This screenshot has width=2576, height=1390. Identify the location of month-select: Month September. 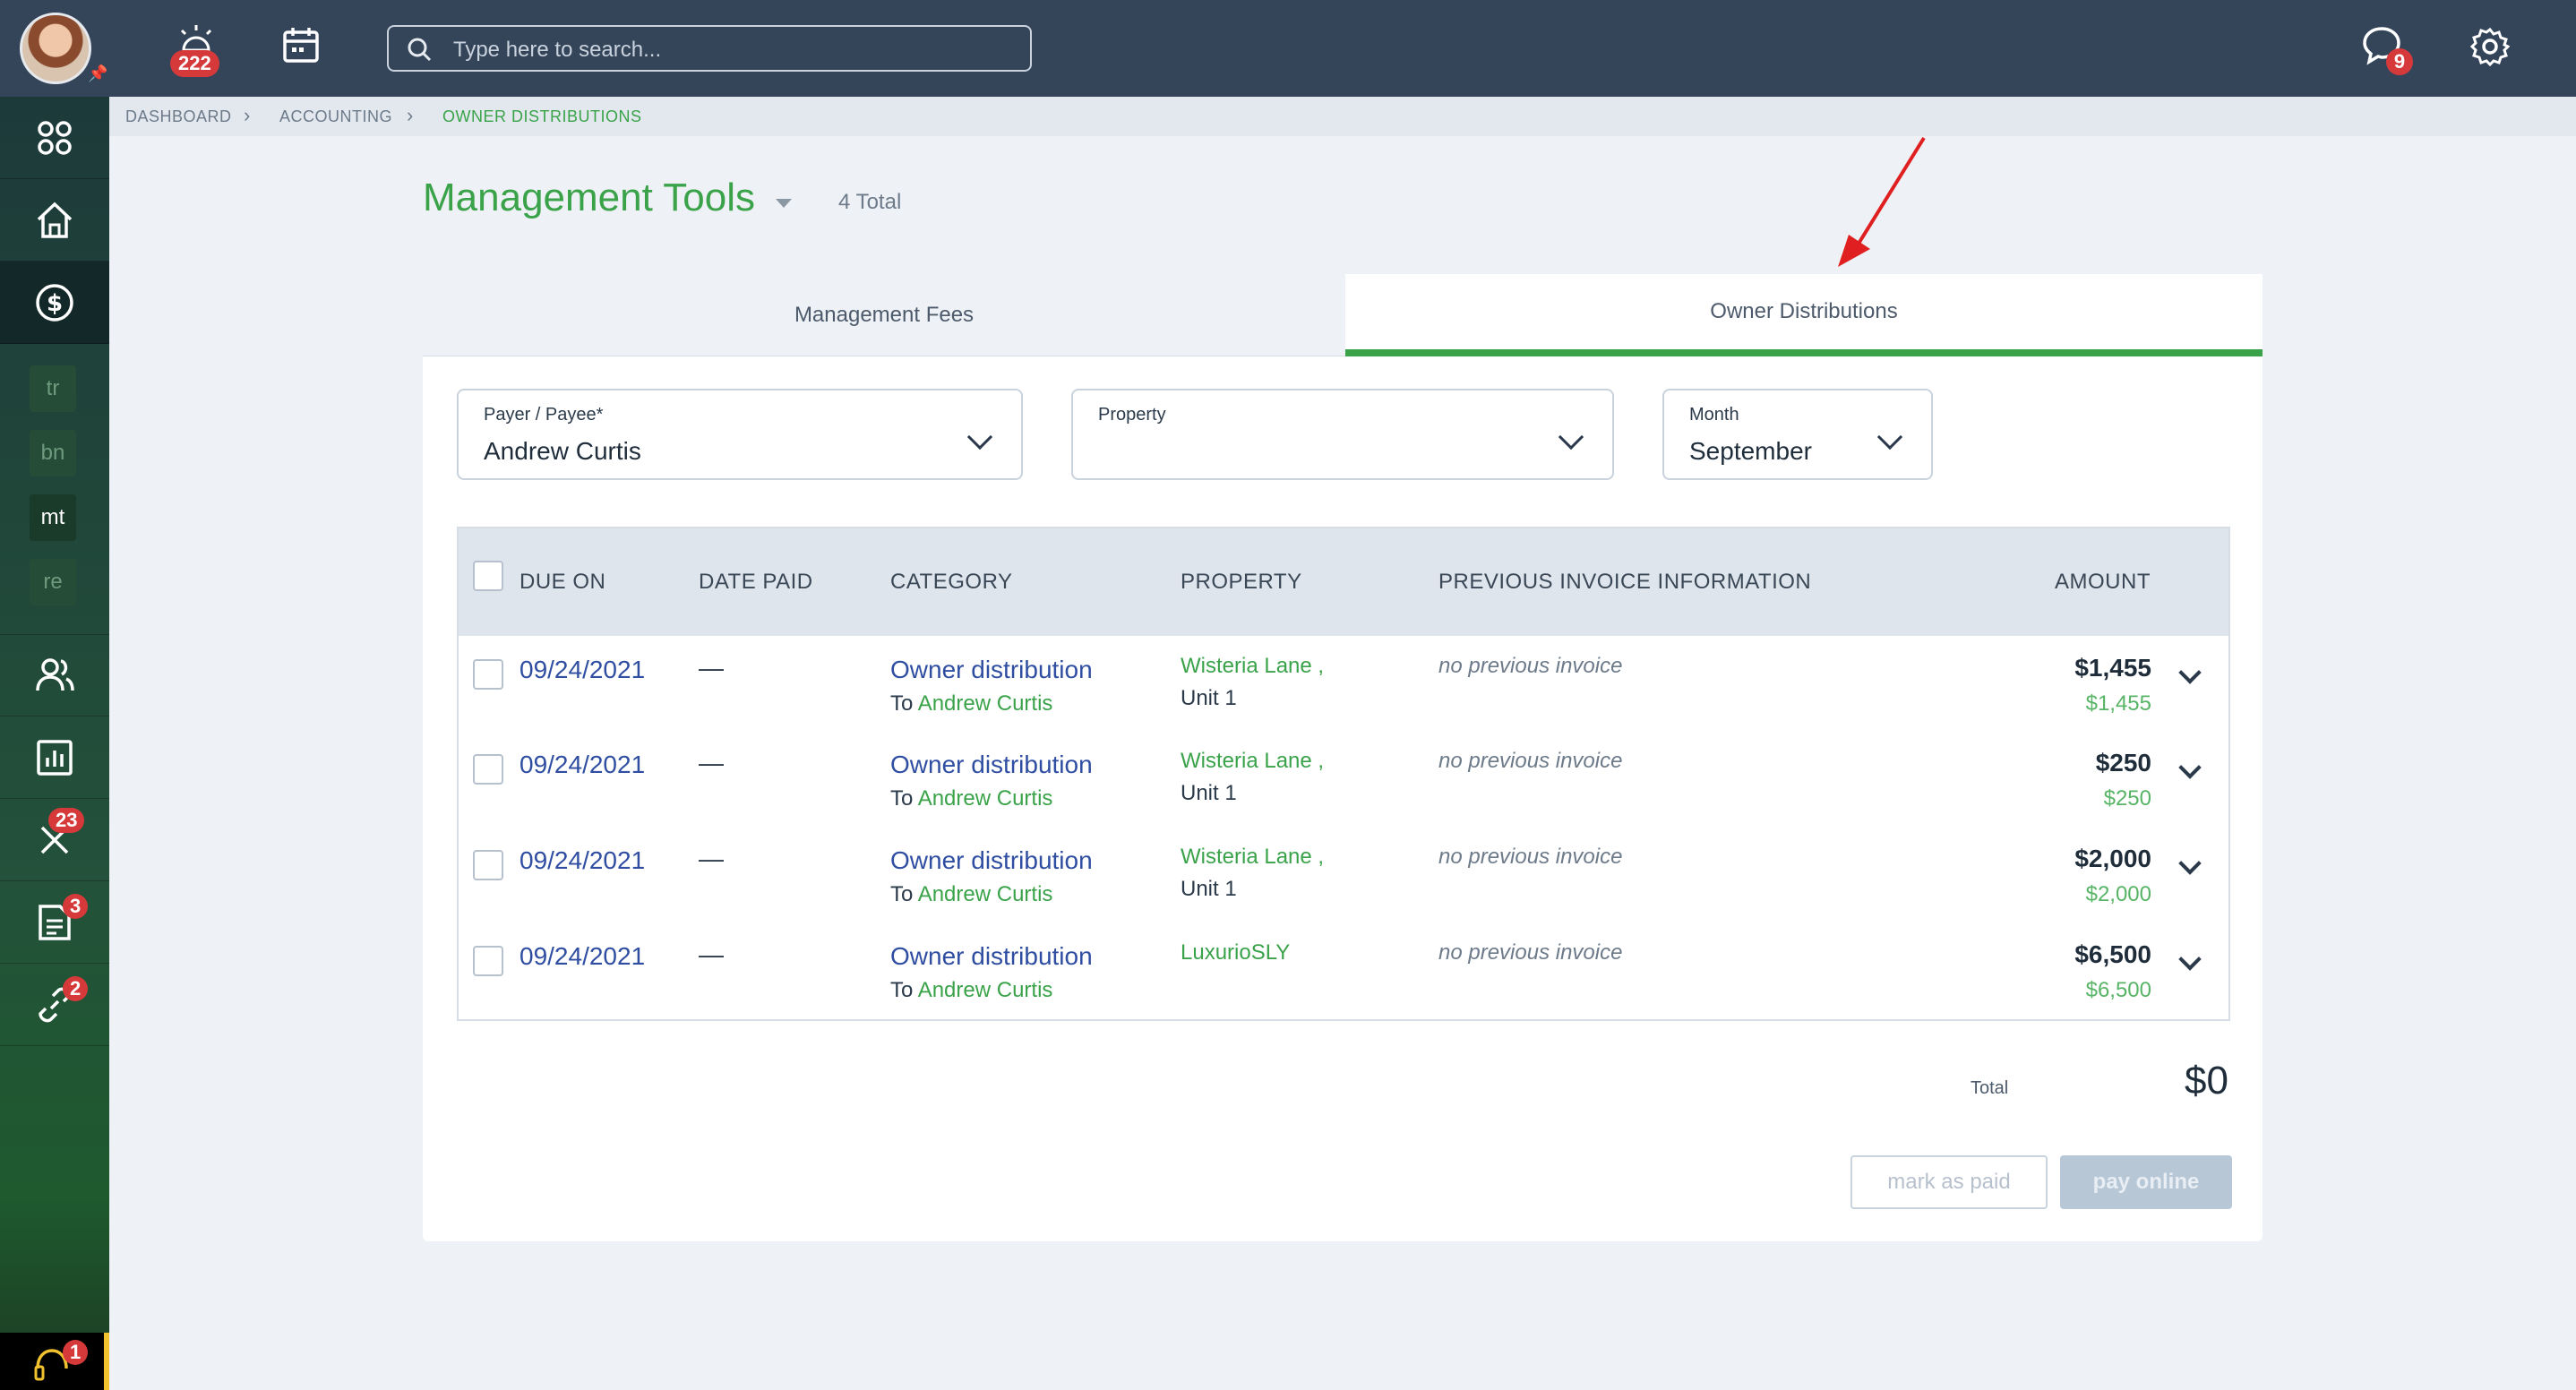
(1797, 435).